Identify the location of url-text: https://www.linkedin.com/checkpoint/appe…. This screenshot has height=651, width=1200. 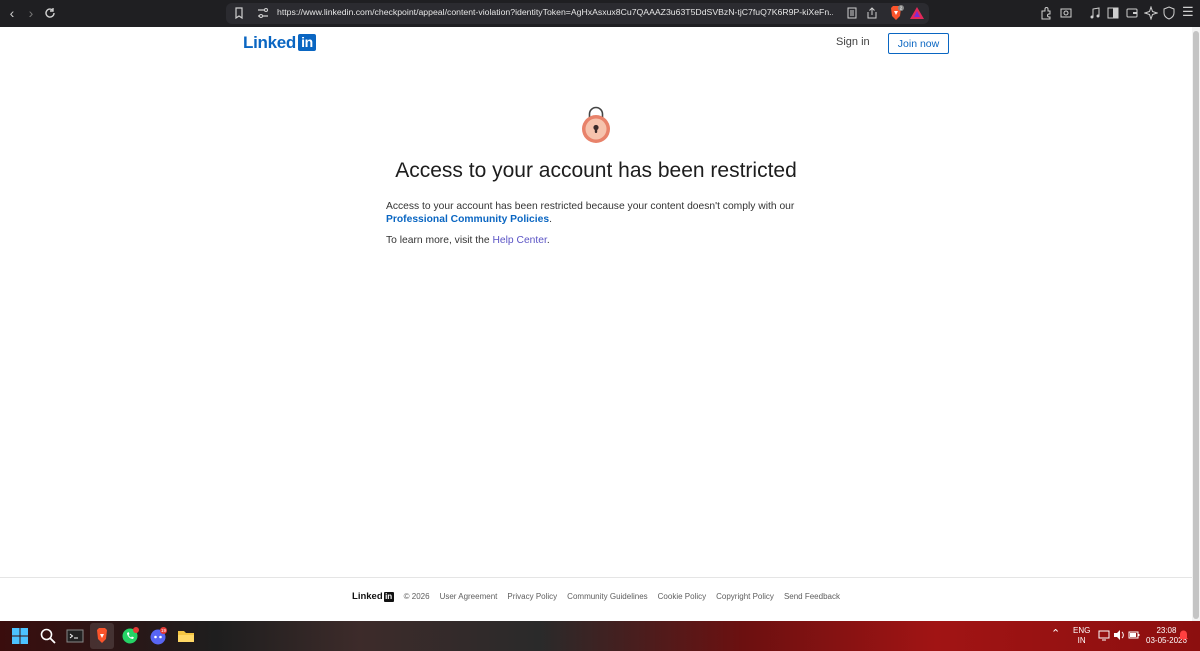
(555, 12).